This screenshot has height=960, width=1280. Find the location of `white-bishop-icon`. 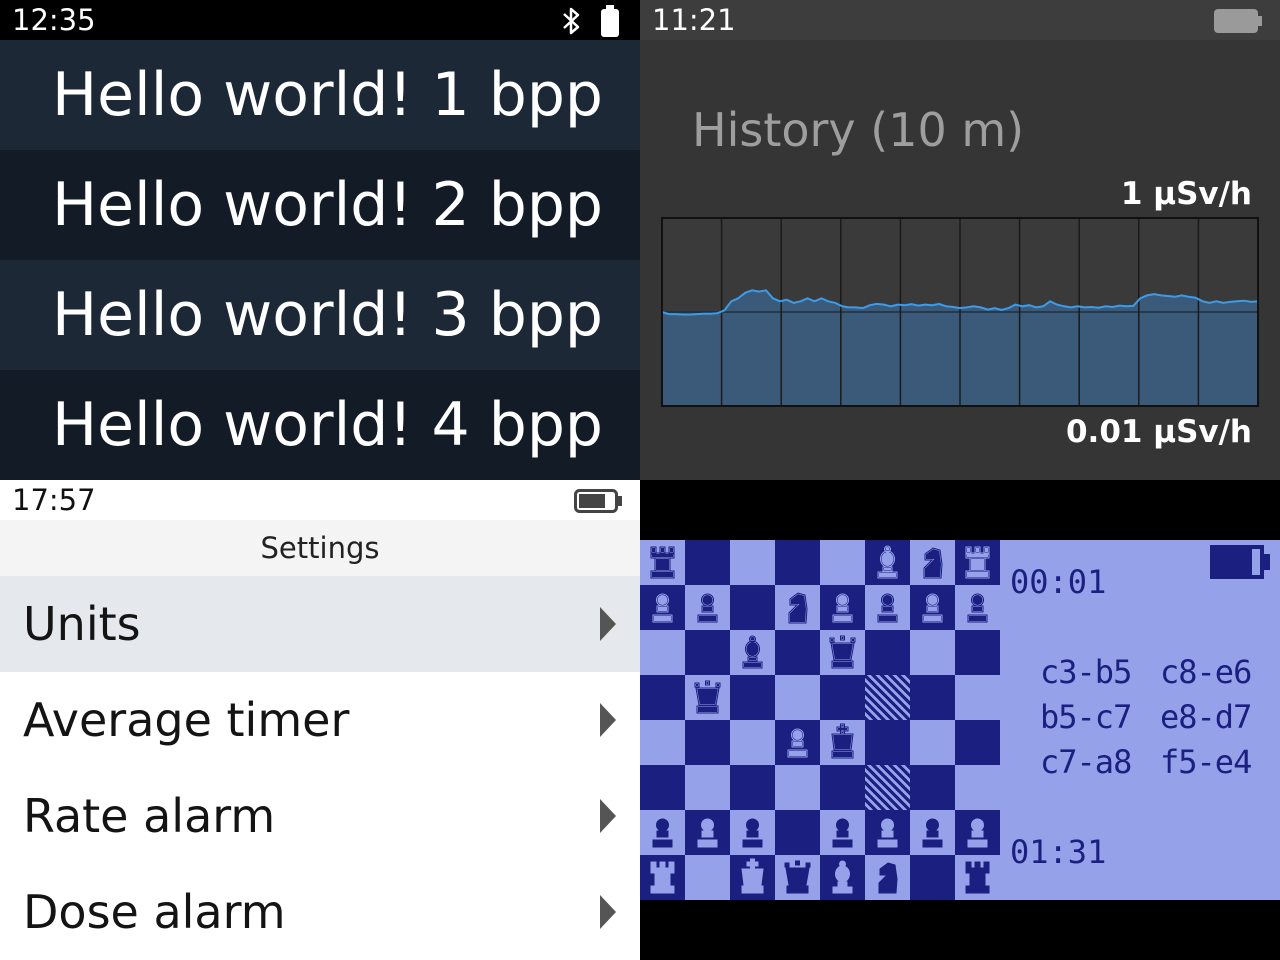

white-bishop-icon is located at coordinates (842, 877).